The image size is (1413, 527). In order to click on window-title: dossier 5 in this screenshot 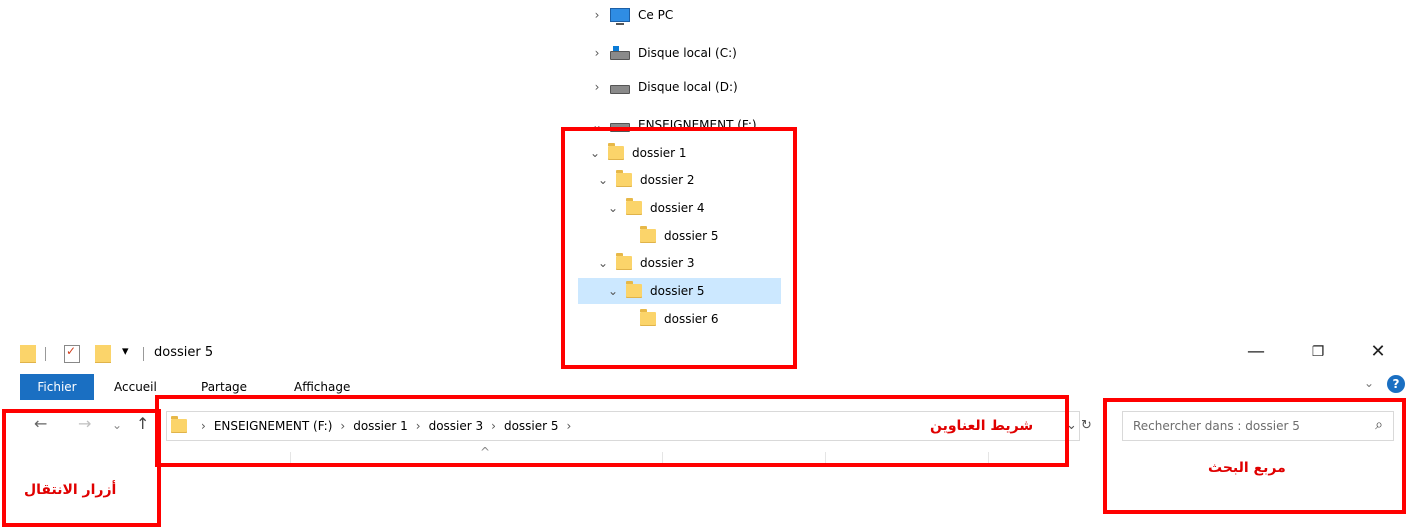, I will do `click(184, 352)`.